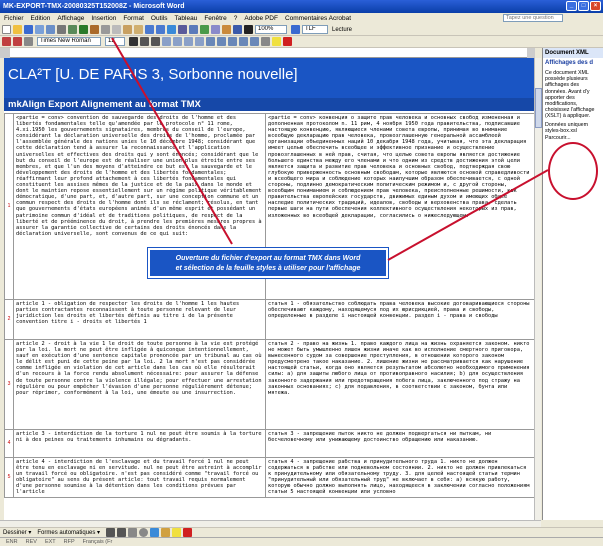 The image size is (603, 546). I want to click on rectangle-tool-icon, so click(133, 532).